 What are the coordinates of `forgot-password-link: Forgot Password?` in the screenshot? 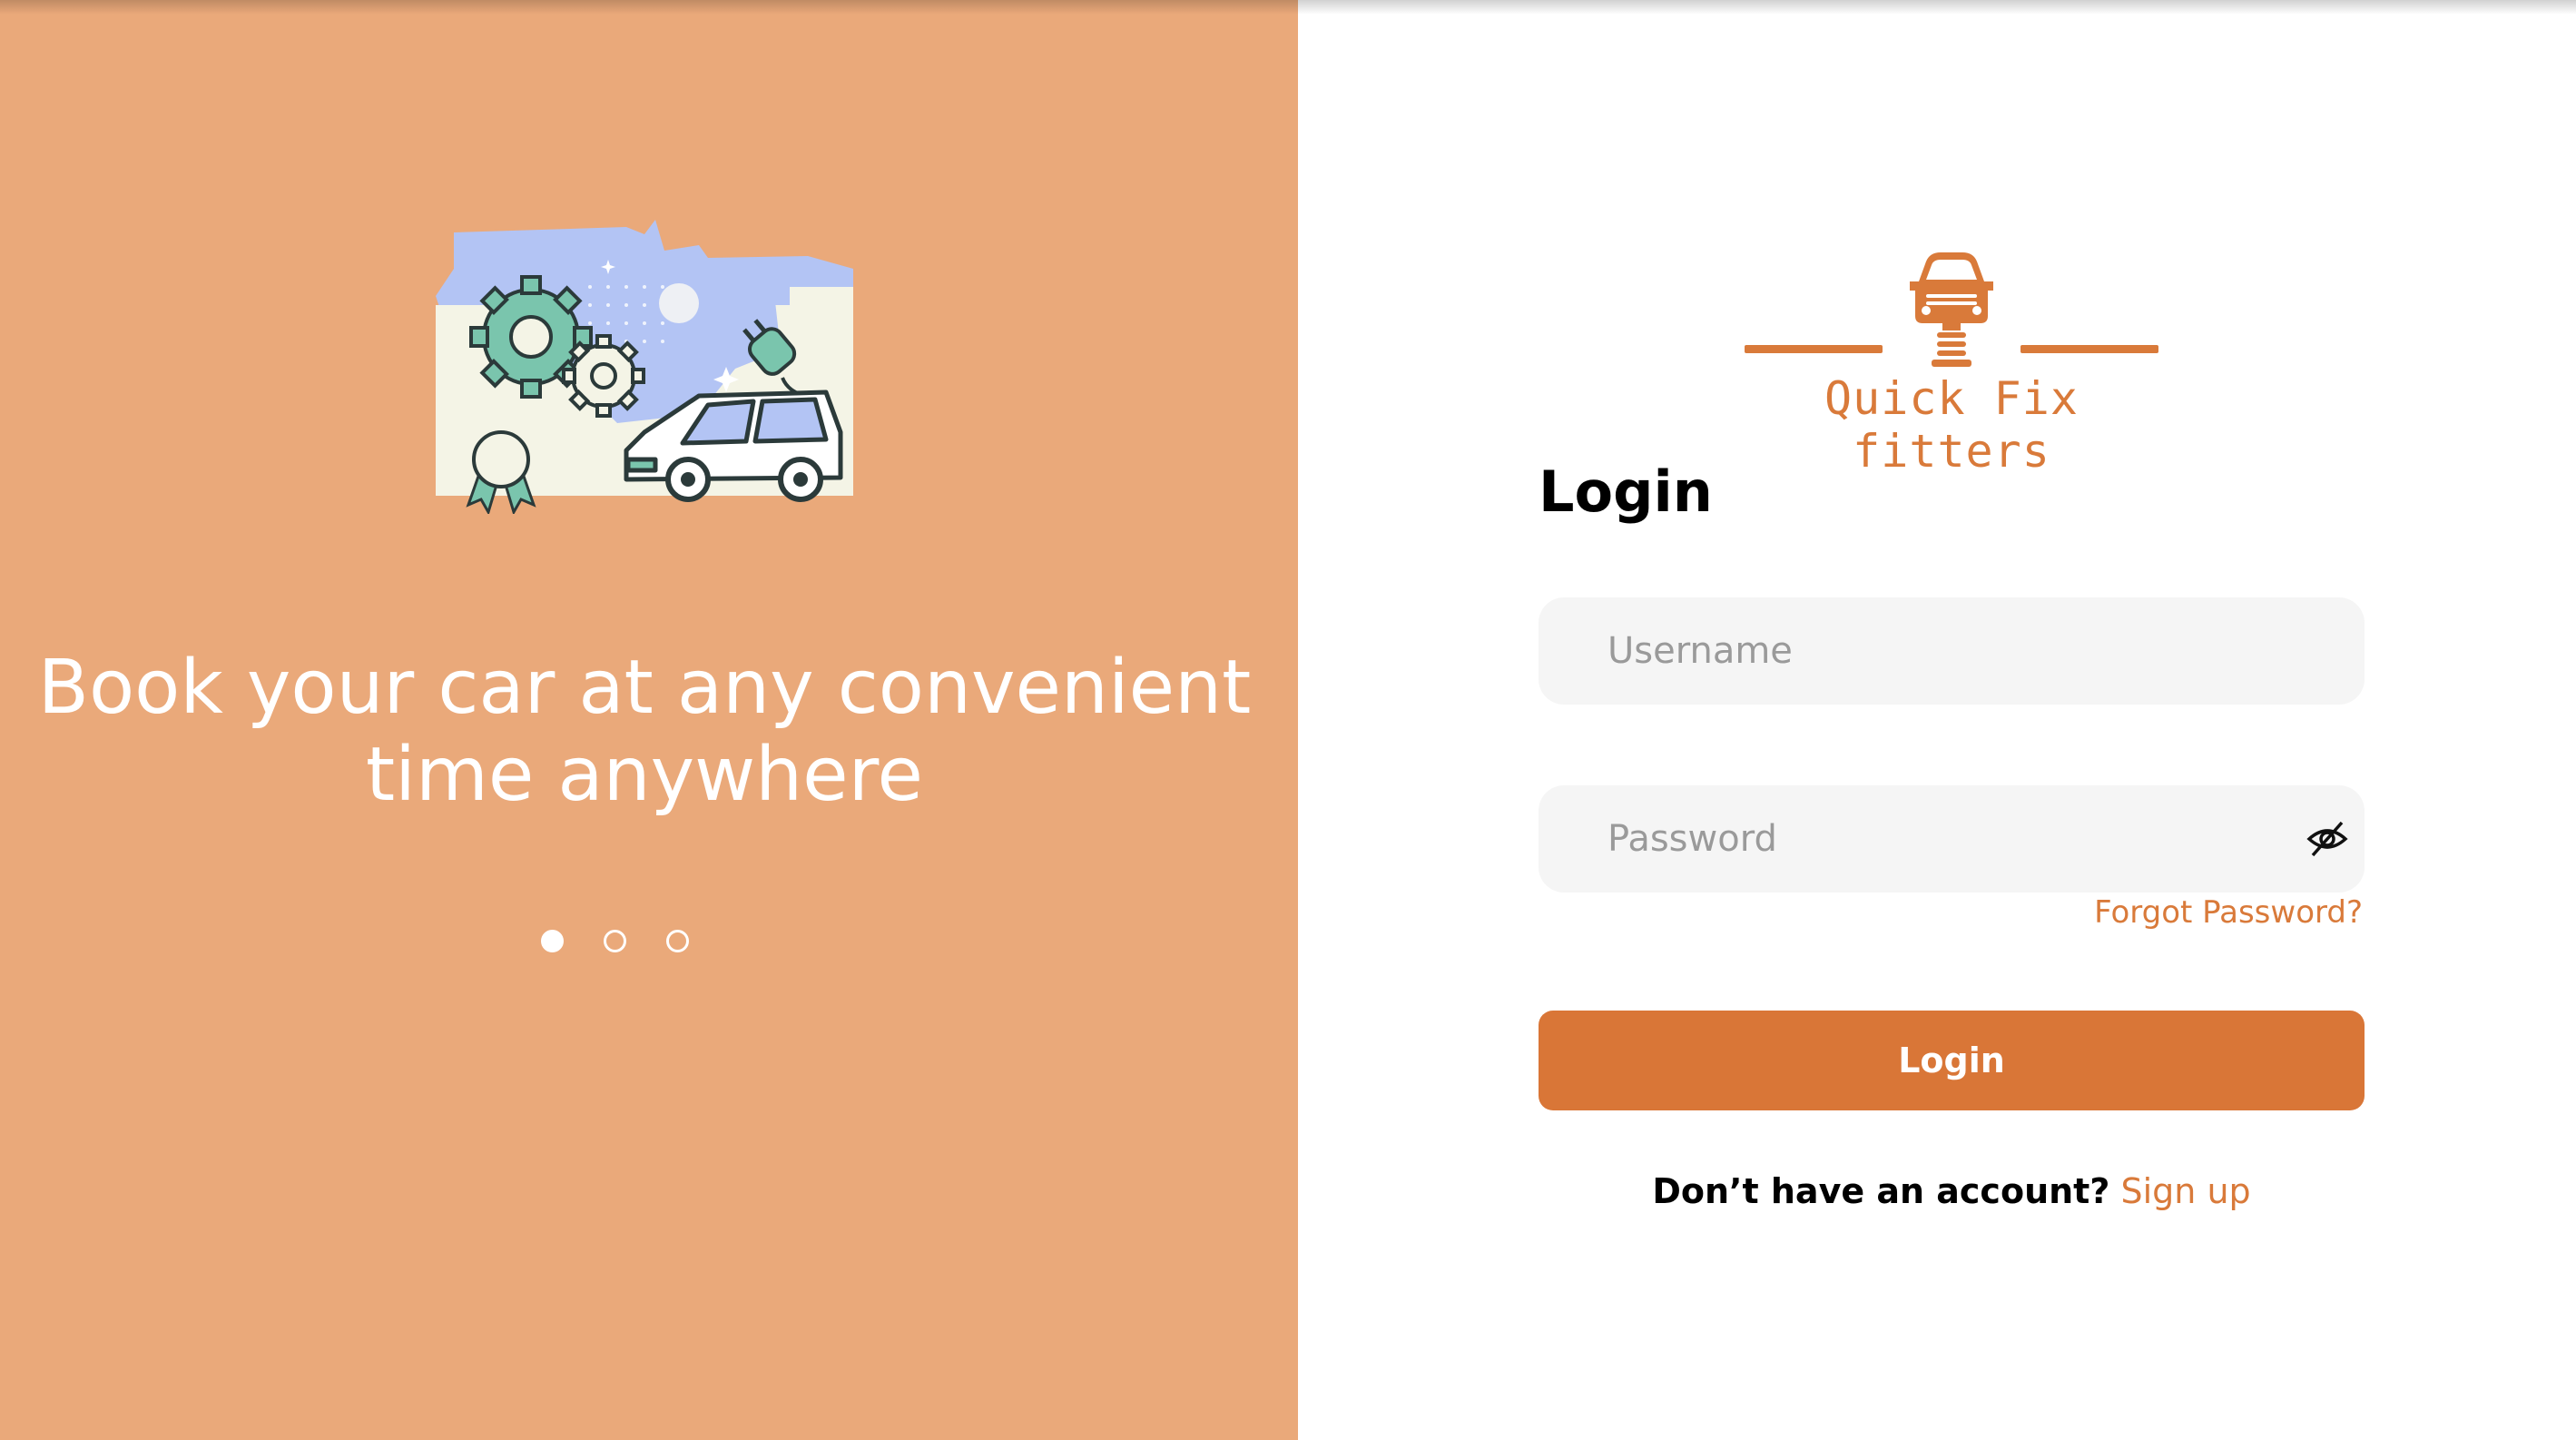 It's located at (2228, 912).